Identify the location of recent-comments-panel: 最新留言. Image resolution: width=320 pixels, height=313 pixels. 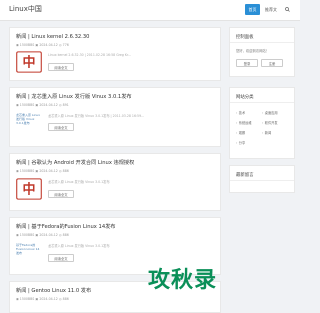
(262, 179).